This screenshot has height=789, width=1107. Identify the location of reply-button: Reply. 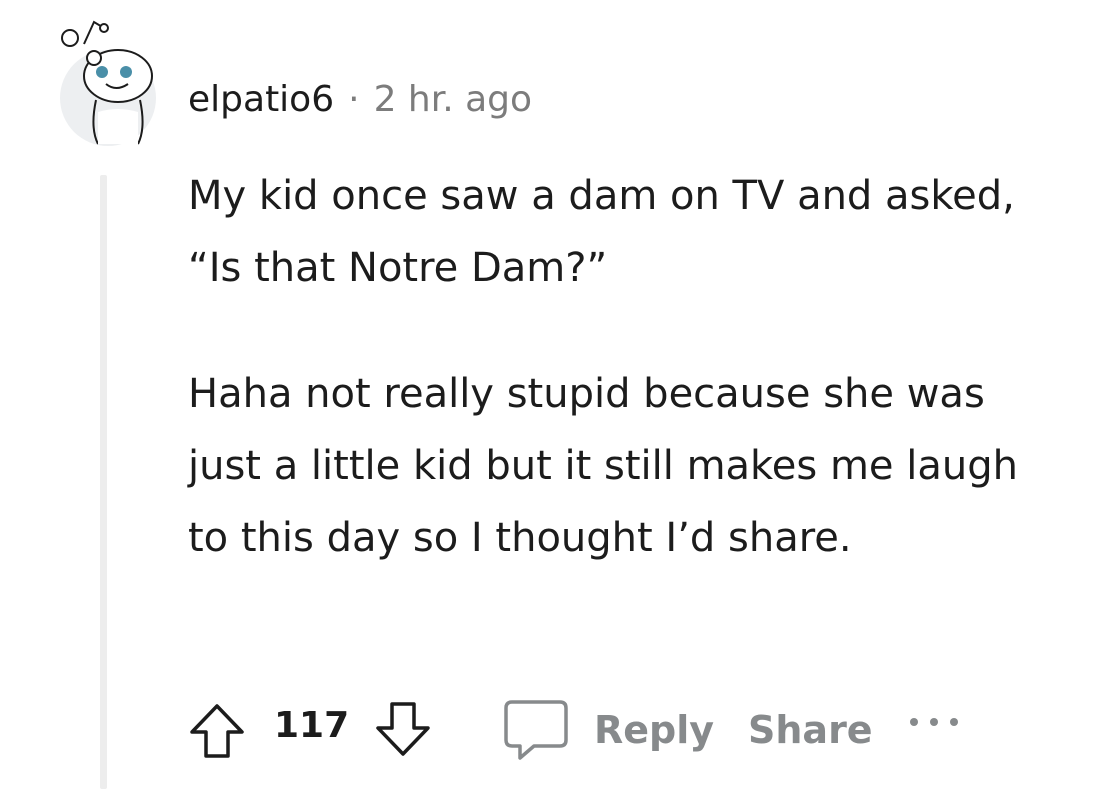
(654, 730).